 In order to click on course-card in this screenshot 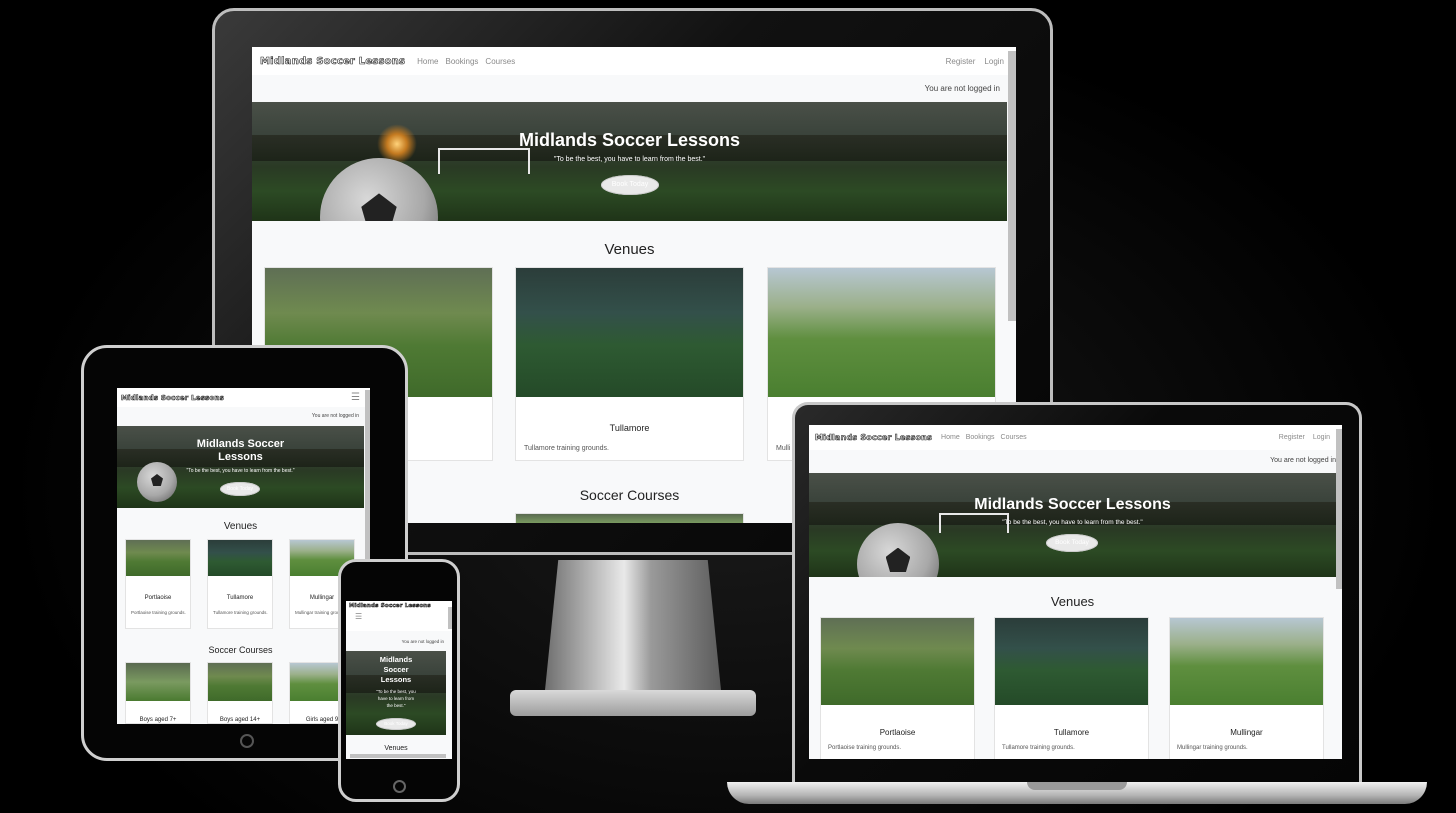, I will do `click(629, 518)`.